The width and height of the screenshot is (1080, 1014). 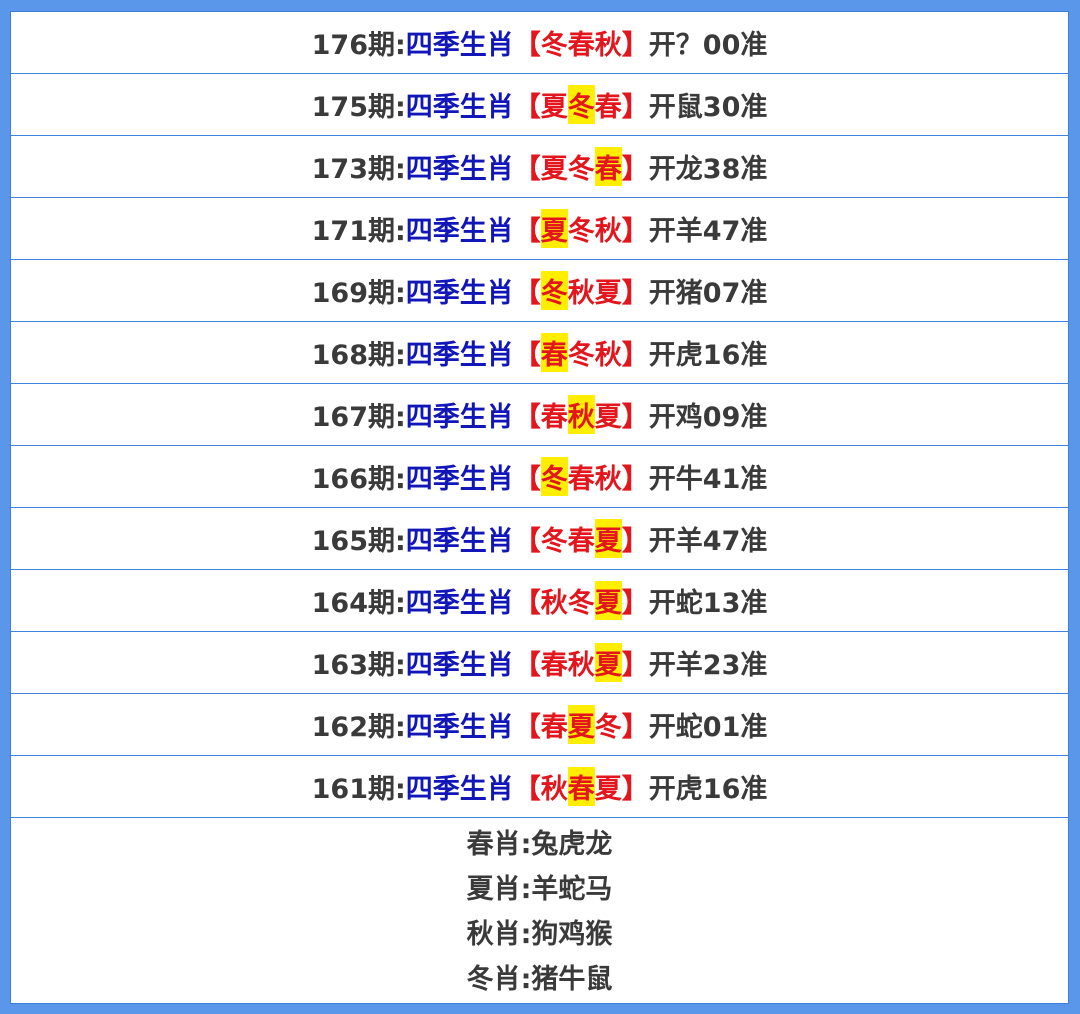 I want to click on table-row: 175期: 四季生肖【夏冬春】开鼠30准, so click(x=539, y=105).